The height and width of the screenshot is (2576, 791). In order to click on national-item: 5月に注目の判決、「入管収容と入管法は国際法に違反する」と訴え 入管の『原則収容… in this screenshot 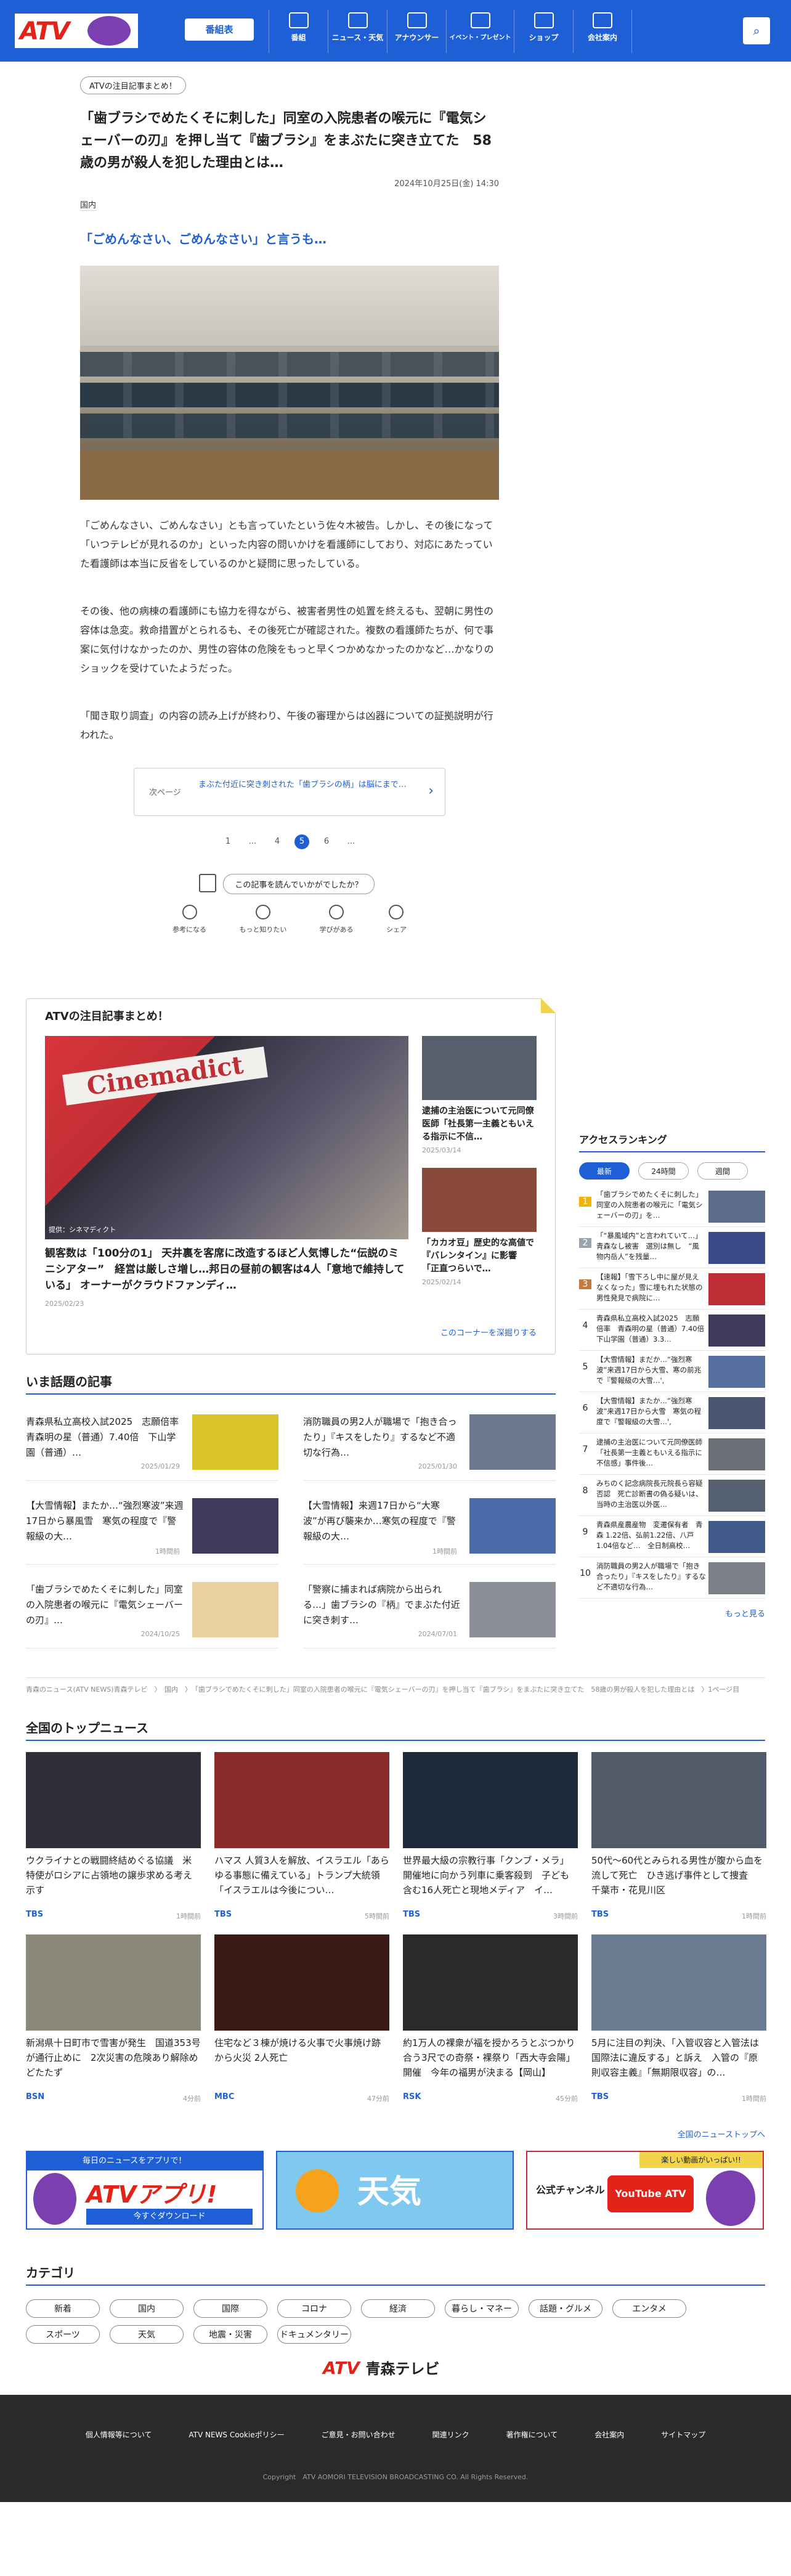, I will do `click(678, 2025)`.